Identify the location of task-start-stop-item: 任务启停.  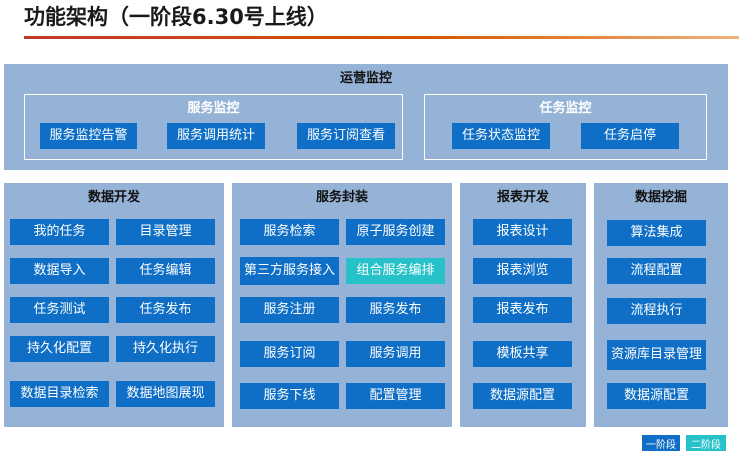
(630, 136).